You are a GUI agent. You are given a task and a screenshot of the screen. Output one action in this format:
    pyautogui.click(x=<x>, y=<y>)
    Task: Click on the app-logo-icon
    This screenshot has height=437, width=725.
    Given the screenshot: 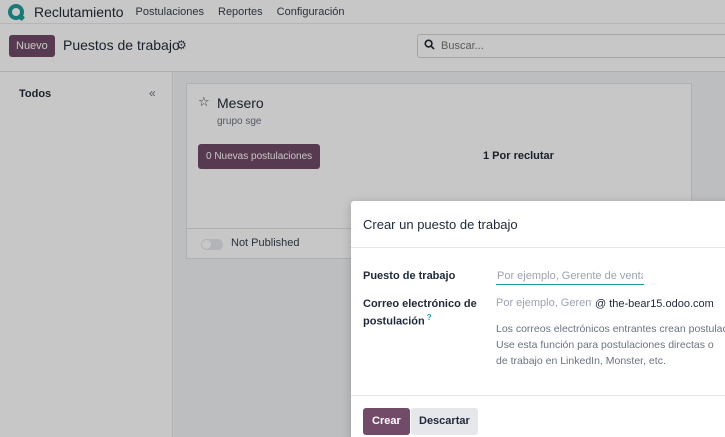 What is the action you would take?
    pyautogui.click(x=17, y=12)
    